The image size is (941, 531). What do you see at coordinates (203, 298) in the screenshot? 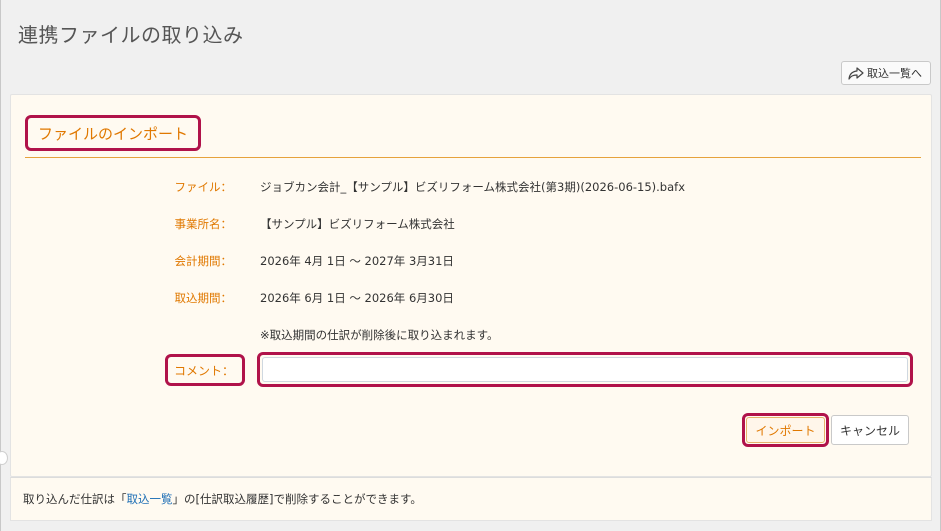
I see `import-period-label: 取込期間：` at bounding box center [203, 298].